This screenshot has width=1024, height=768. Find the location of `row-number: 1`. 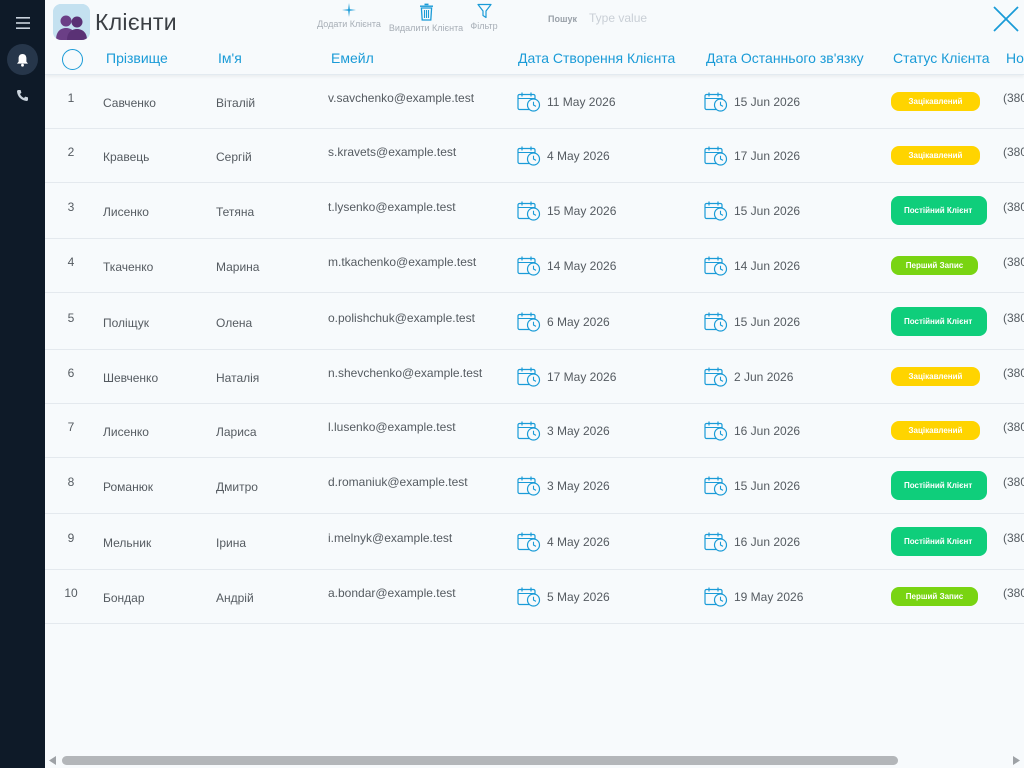

row-number: 1 is located at coordinates (71, 98).